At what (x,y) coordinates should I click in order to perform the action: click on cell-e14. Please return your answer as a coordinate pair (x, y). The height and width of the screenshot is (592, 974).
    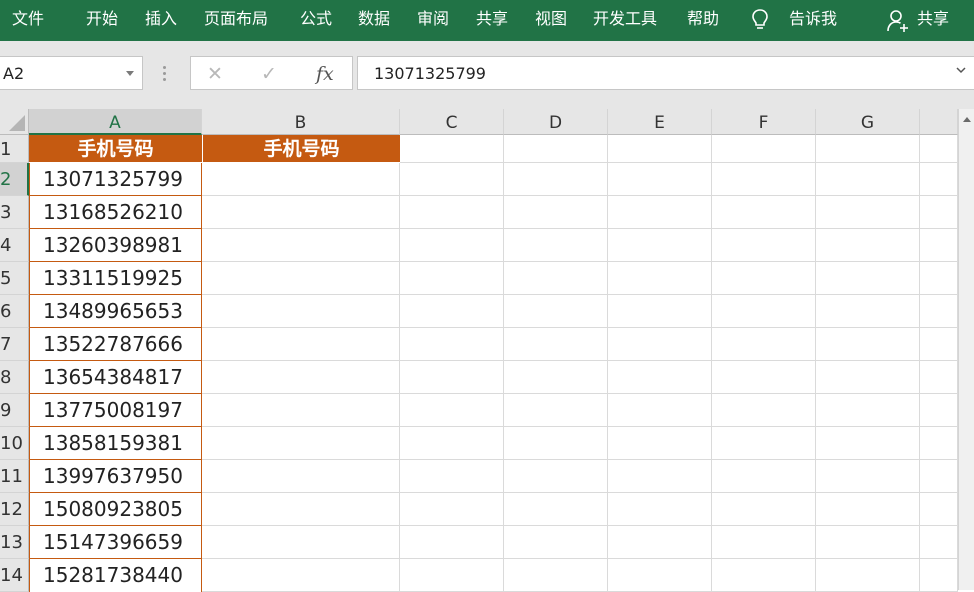
    Looking at the image, I should click on (660, 575).